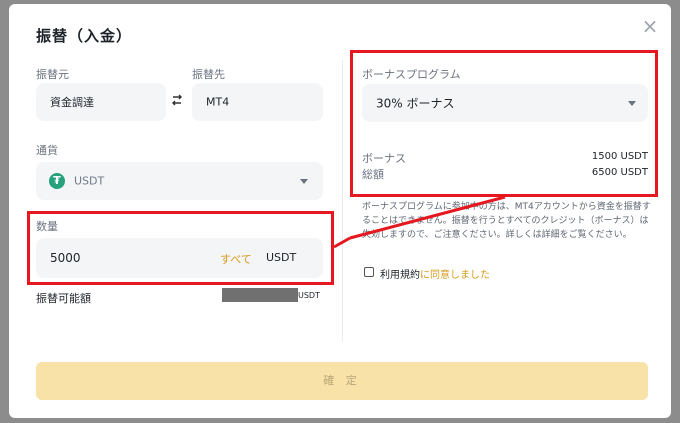 This screenshot has height=423, width=680. Describe the element at coordinates (419, 222) in the screenshot. I see `highlight-connector-line` at that location.